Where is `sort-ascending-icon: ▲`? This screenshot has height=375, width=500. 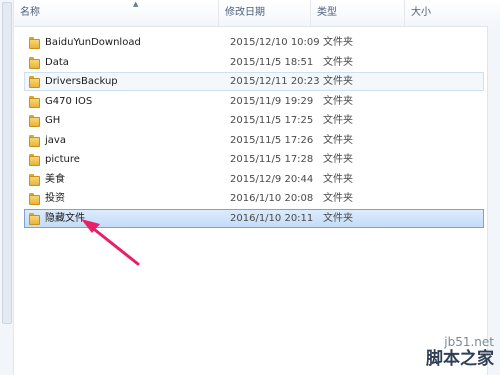
sort-ascending-icon: ▲ is located at coordinates (136, 4).